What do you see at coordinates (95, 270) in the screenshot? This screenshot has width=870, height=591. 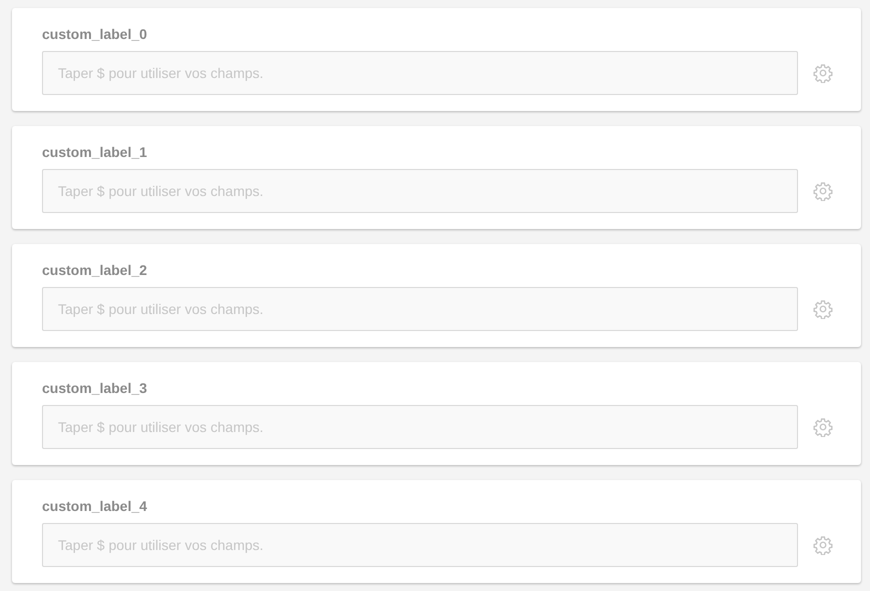 I see `field-label: custom_label_2` at bounding box center [95, 270].